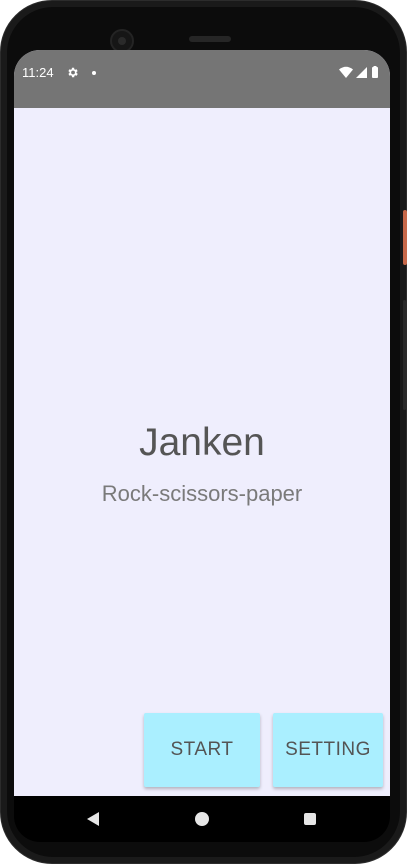 This screenshot has width=407, height=864. What do you see at coordinates (404, 355) in the screenshot?
I see `volume-button` at bounding box center [404, 355].